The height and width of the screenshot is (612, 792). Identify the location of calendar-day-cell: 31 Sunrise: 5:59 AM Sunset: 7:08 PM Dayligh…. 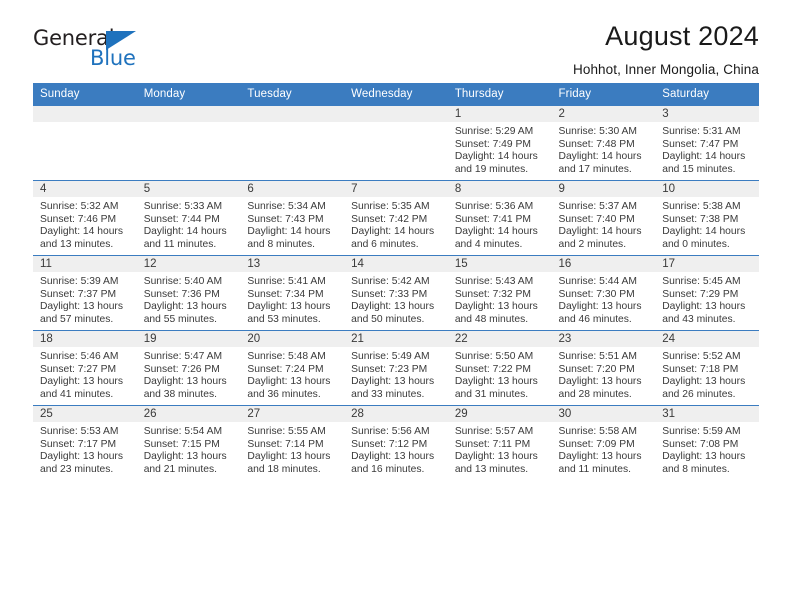
(707, 442).